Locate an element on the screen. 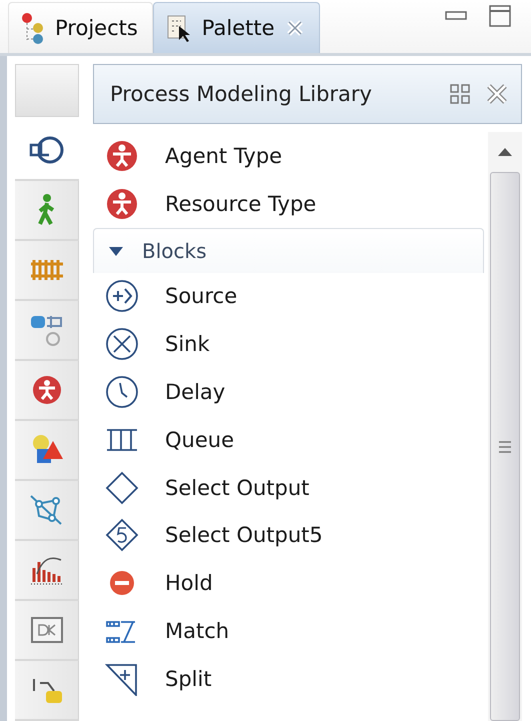  plus-arrow-circle-icon is located at coordinates (122, 296).